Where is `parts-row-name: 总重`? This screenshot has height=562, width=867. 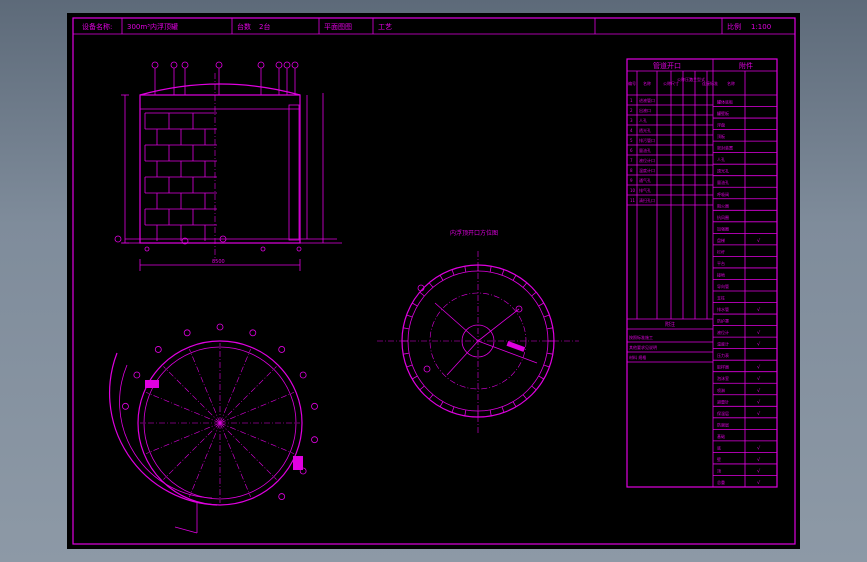
parts-row-name: 总重 is located at coordinates (721, 482).